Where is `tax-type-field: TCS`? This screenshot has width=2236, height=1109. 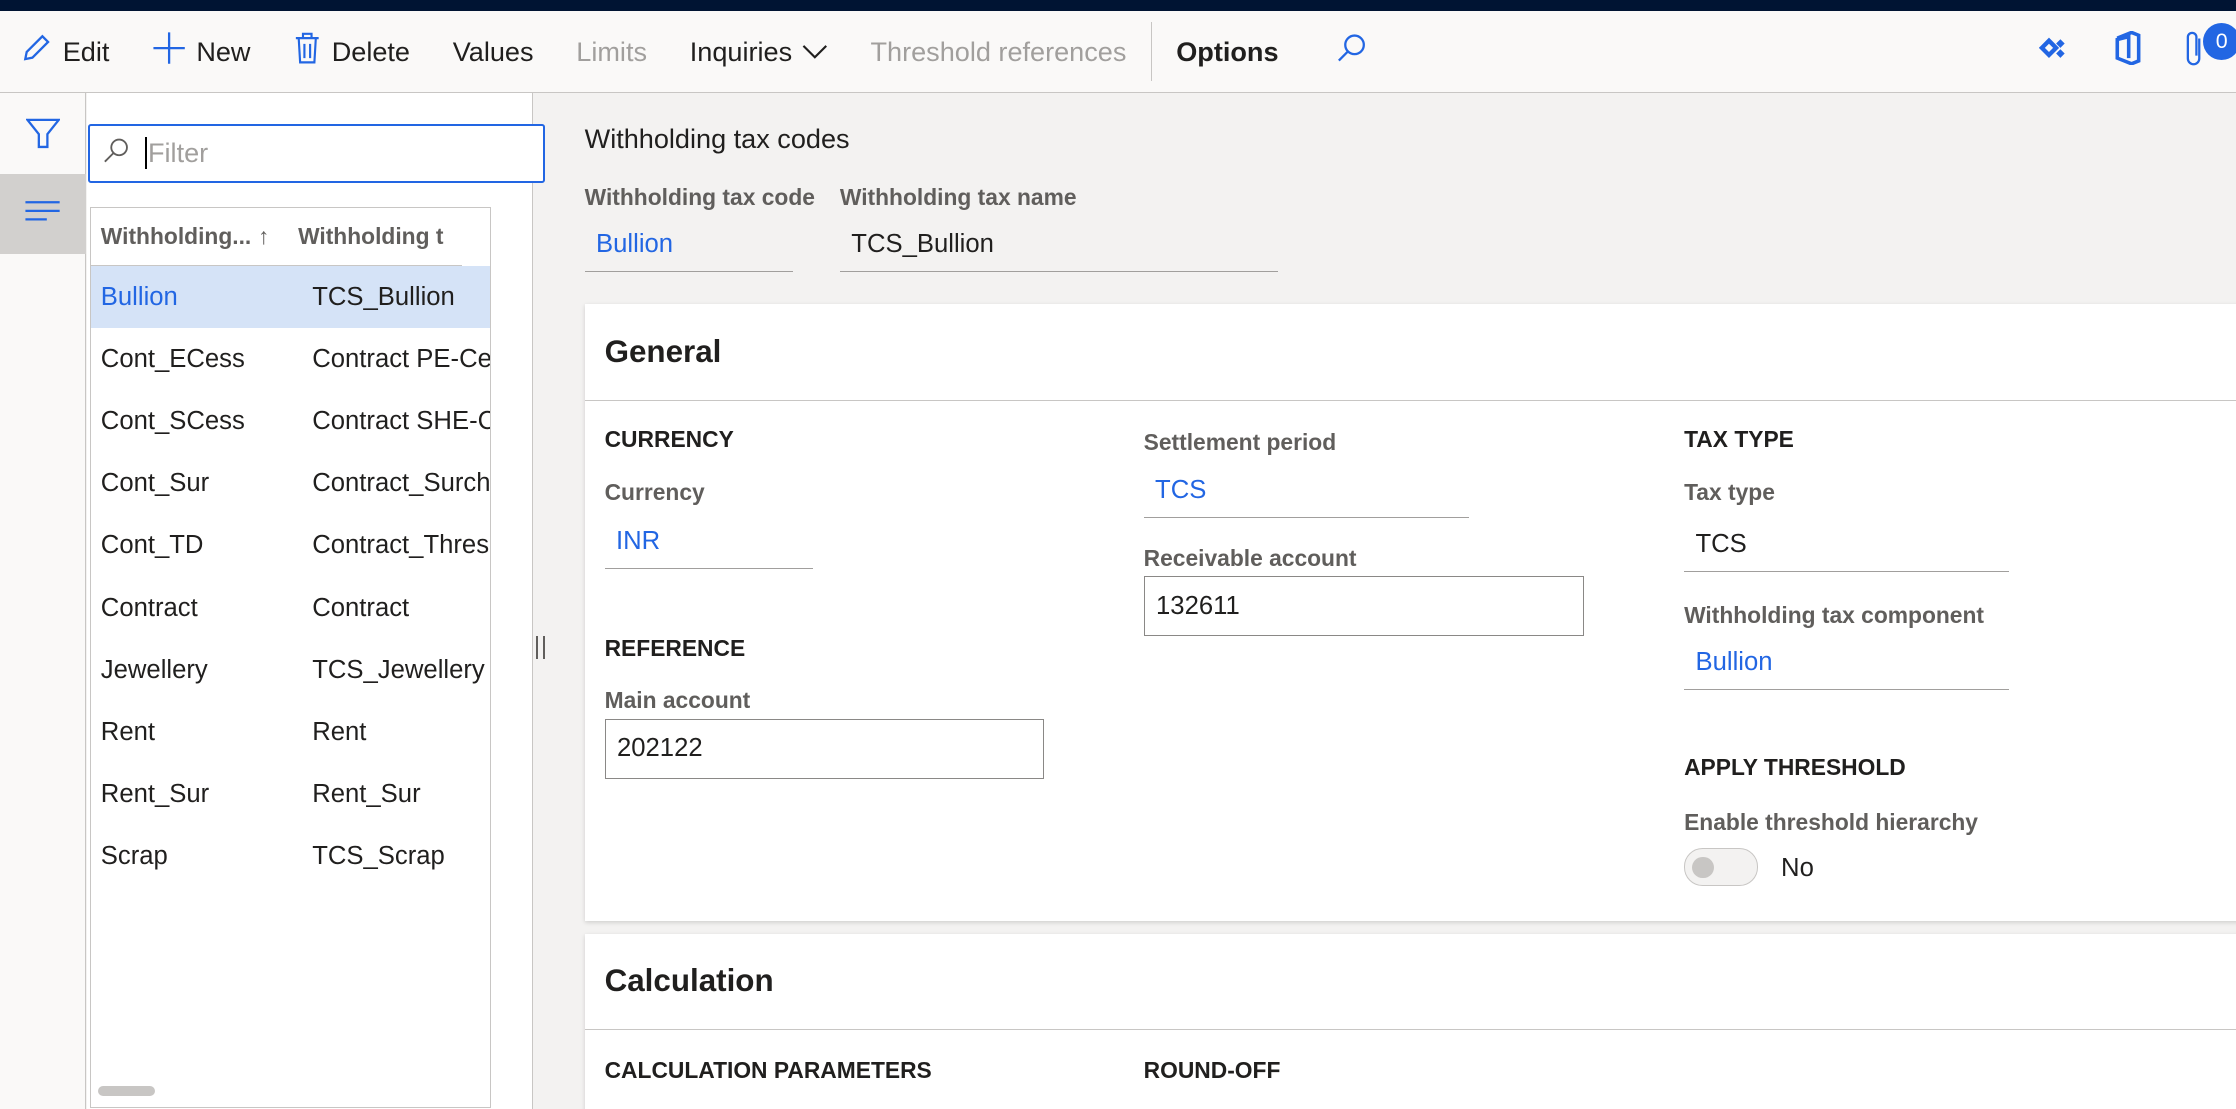 tax-type-field: TCS is located at coordinates (1847, 545).